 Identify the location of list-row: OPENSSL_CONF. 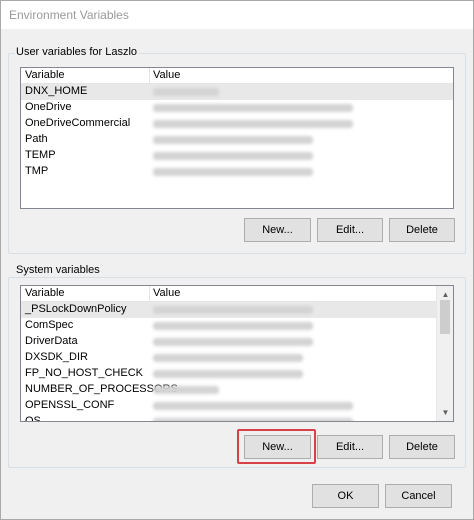
(237, 406).